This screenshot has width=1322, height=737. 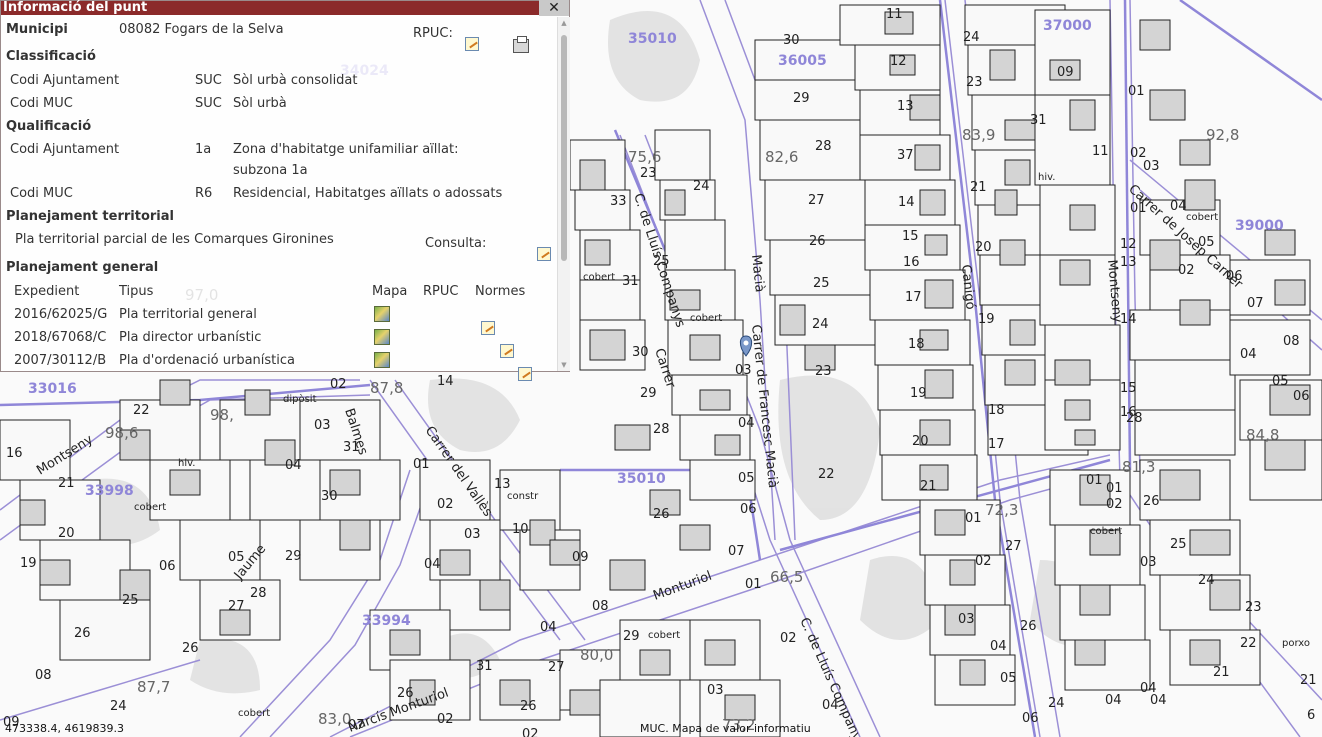 I want to click on scroll-down-icon: ▼, so click(x=564, y=365).